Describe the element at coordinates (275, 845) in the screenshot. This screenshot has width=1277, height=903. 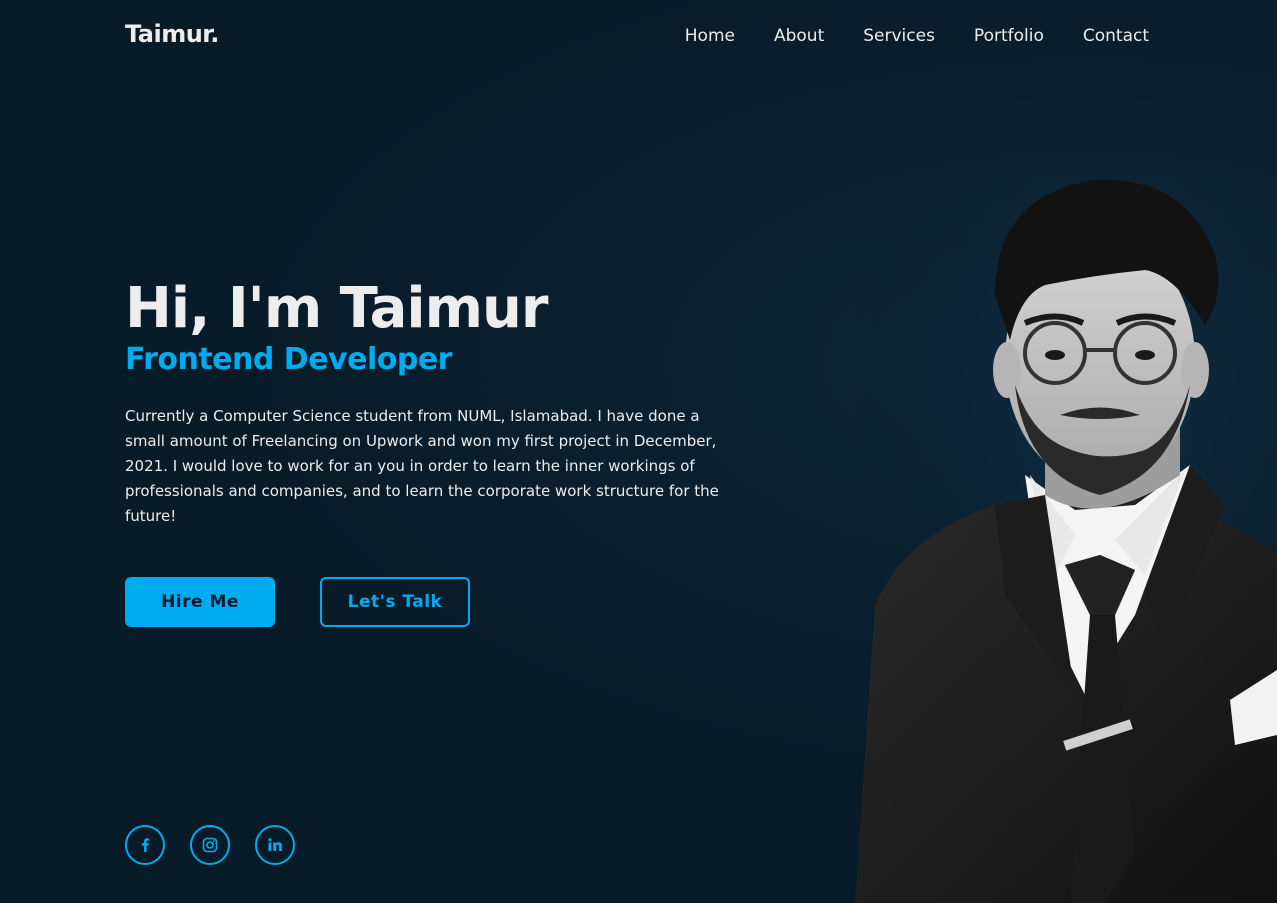
I see `linkedin-icon` at that location.